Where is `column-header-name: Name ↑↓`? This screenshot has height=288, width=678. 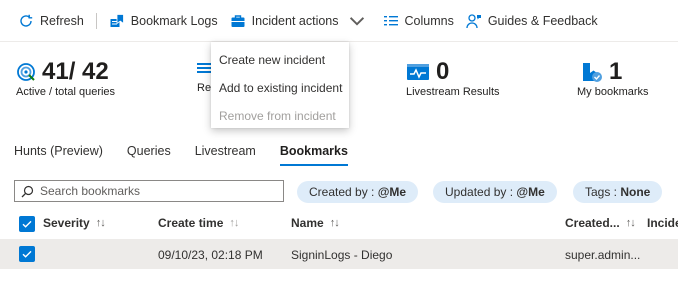
column-header-name: Name ↑↓ is located at coordinates (315, 223).